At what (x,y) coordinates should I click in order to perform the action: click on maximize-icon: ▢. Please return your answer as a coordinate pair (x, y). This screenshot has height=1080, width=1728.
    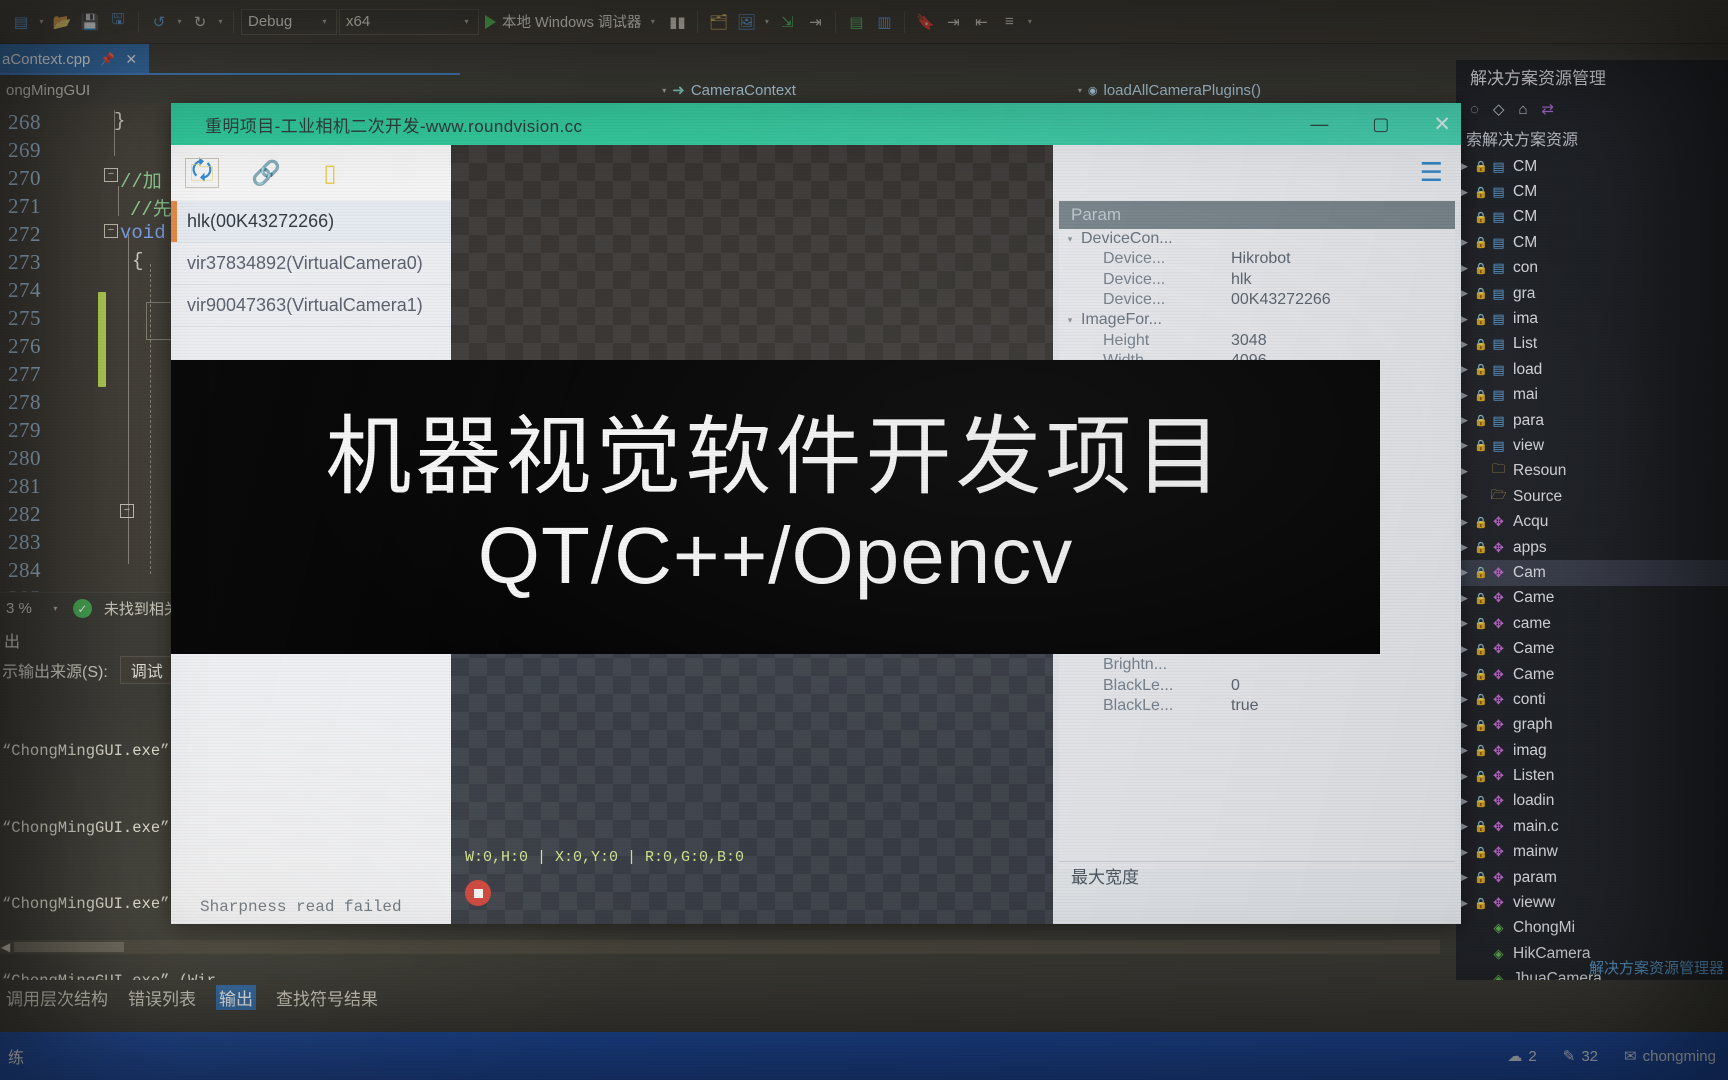
    Looking at the image, I should click on (1380, 124).